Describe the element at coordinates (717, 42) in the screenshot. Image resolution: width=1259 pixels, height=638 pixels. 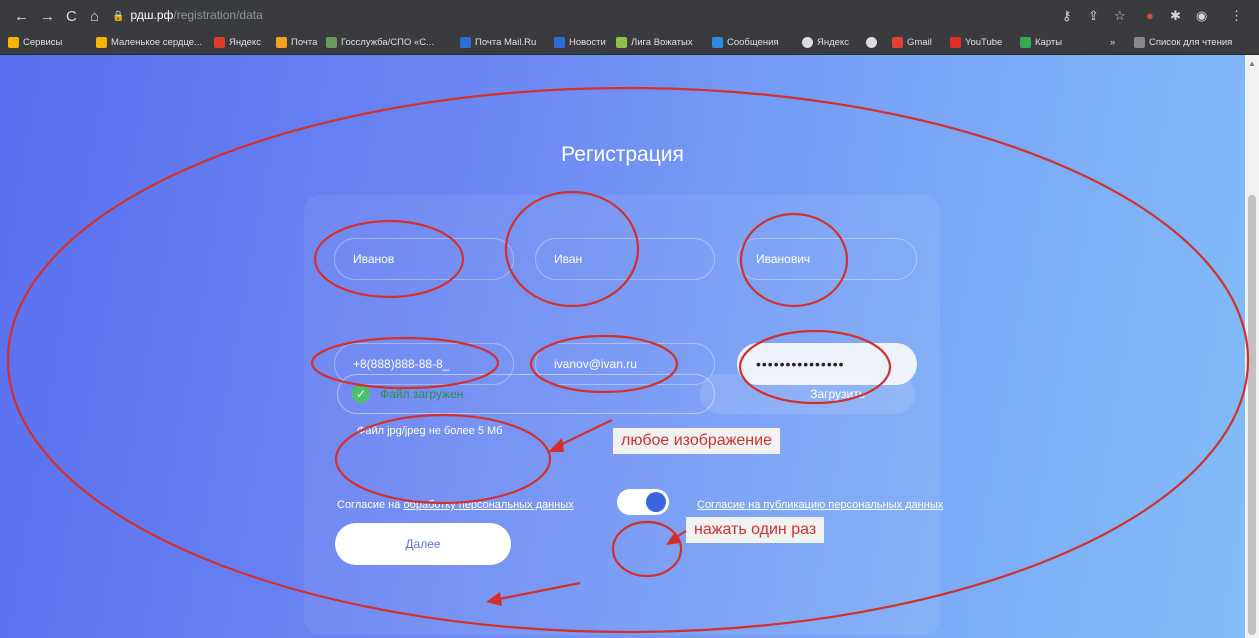
I see `messages-icon` at that location.